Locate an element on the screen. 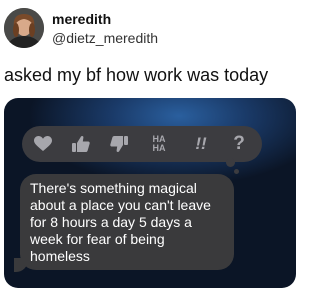  author-display-name: meredith is located at coordinates (81, 19).